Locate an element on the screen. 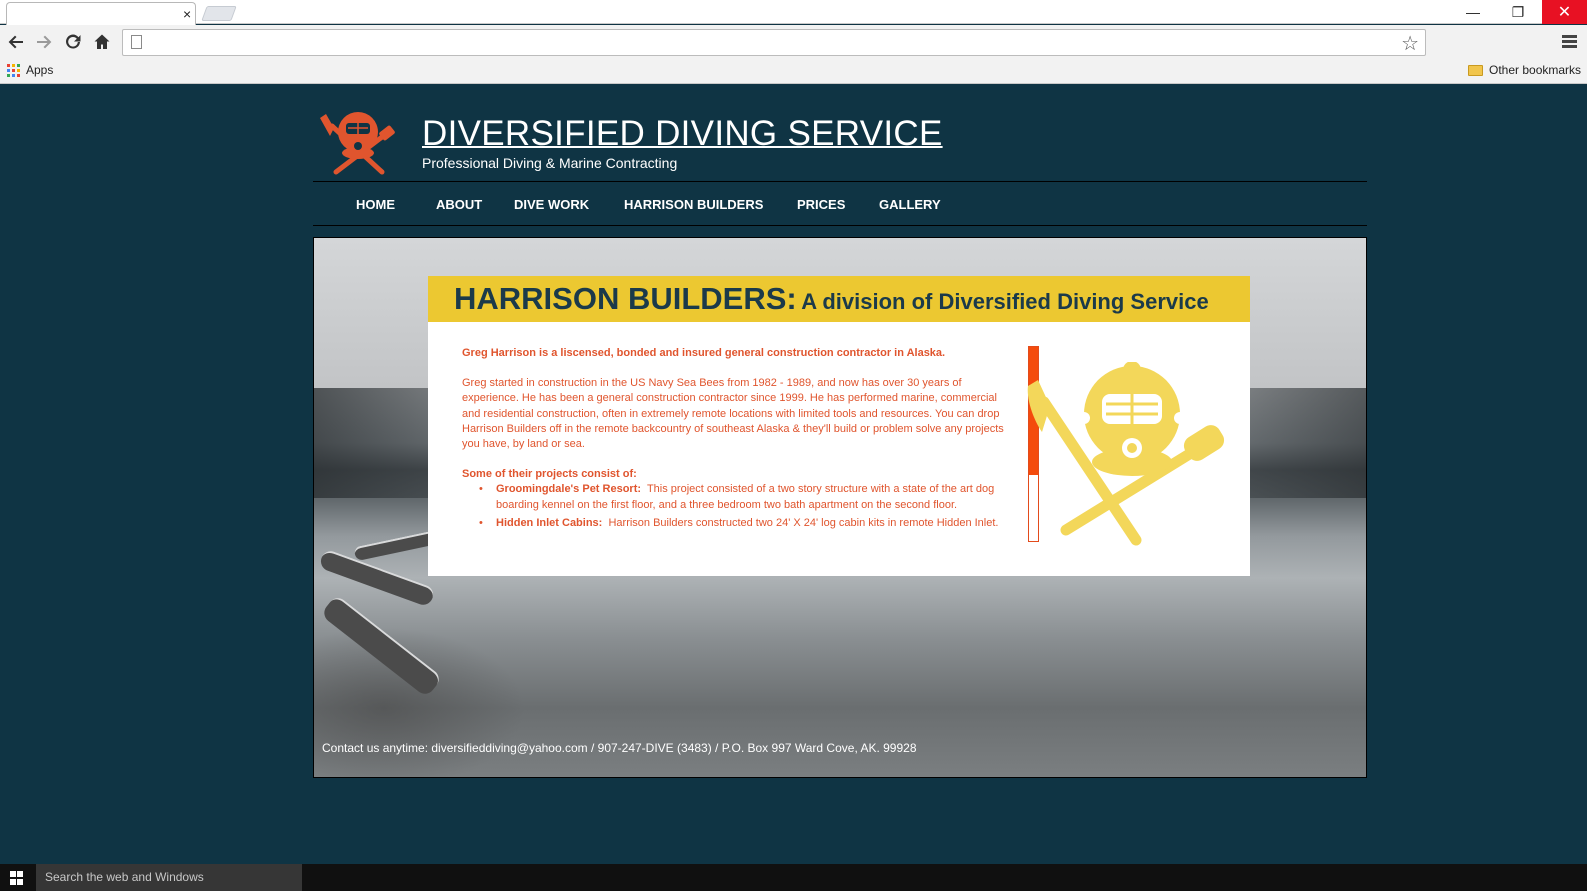 The width and height of the screenshot is (1587, 891). other-bookmarks: Other bookmarks is located at coordinates (1524, 70).